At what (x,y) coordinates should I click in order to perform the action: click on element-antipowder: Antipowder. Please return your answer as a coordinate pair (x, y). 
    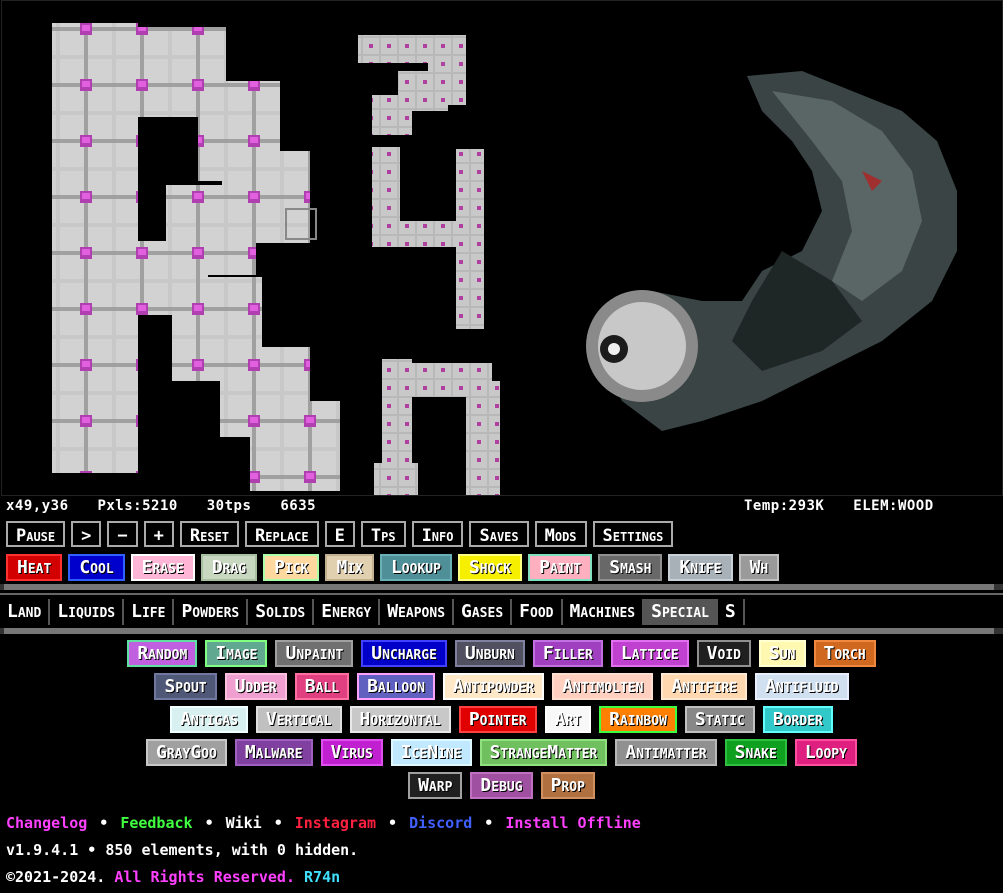
    Looking at the image, I should click on (493, 686).